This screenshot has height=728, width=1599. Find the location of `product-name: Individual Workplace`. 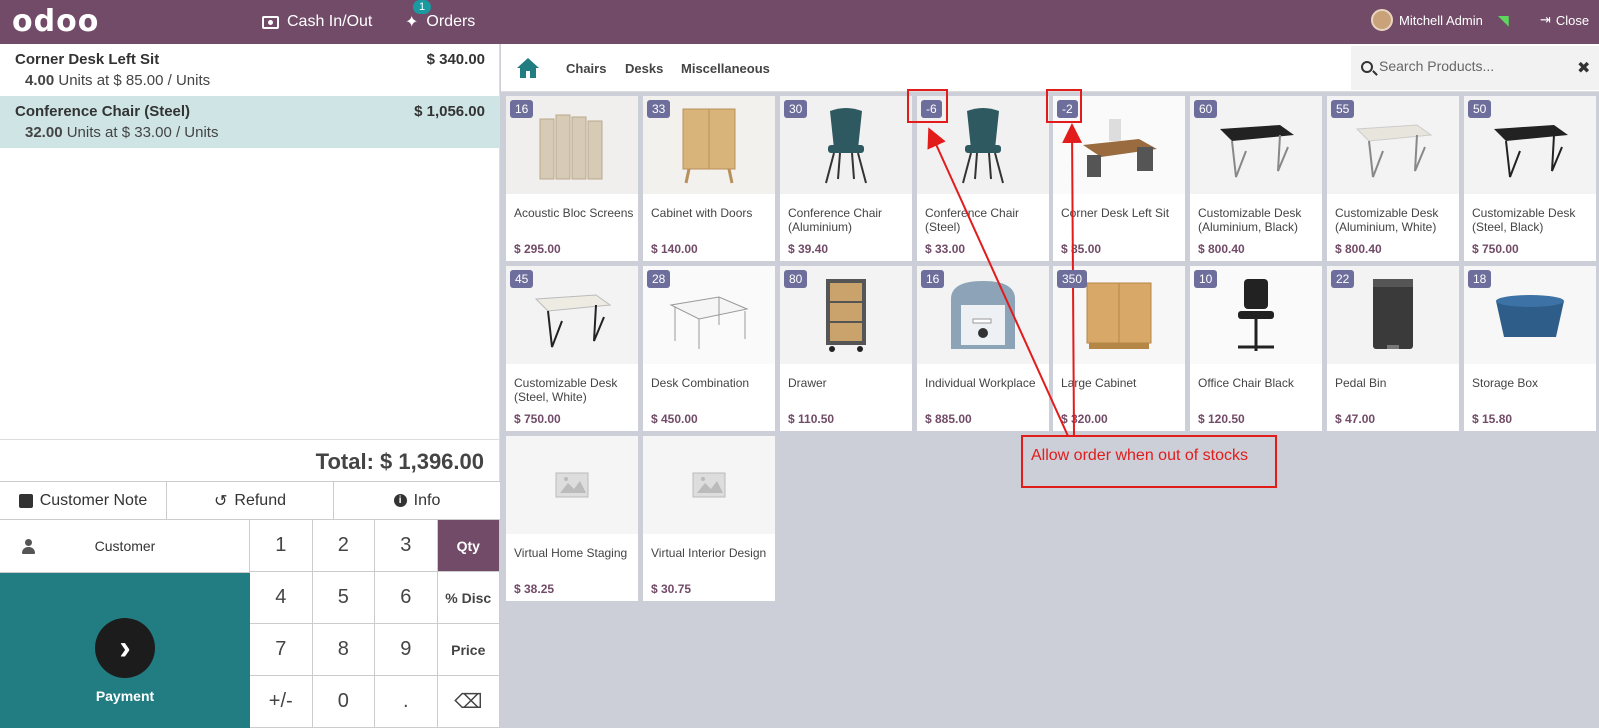

product-name: Individual Workplace is located at coordinates (980, 383).